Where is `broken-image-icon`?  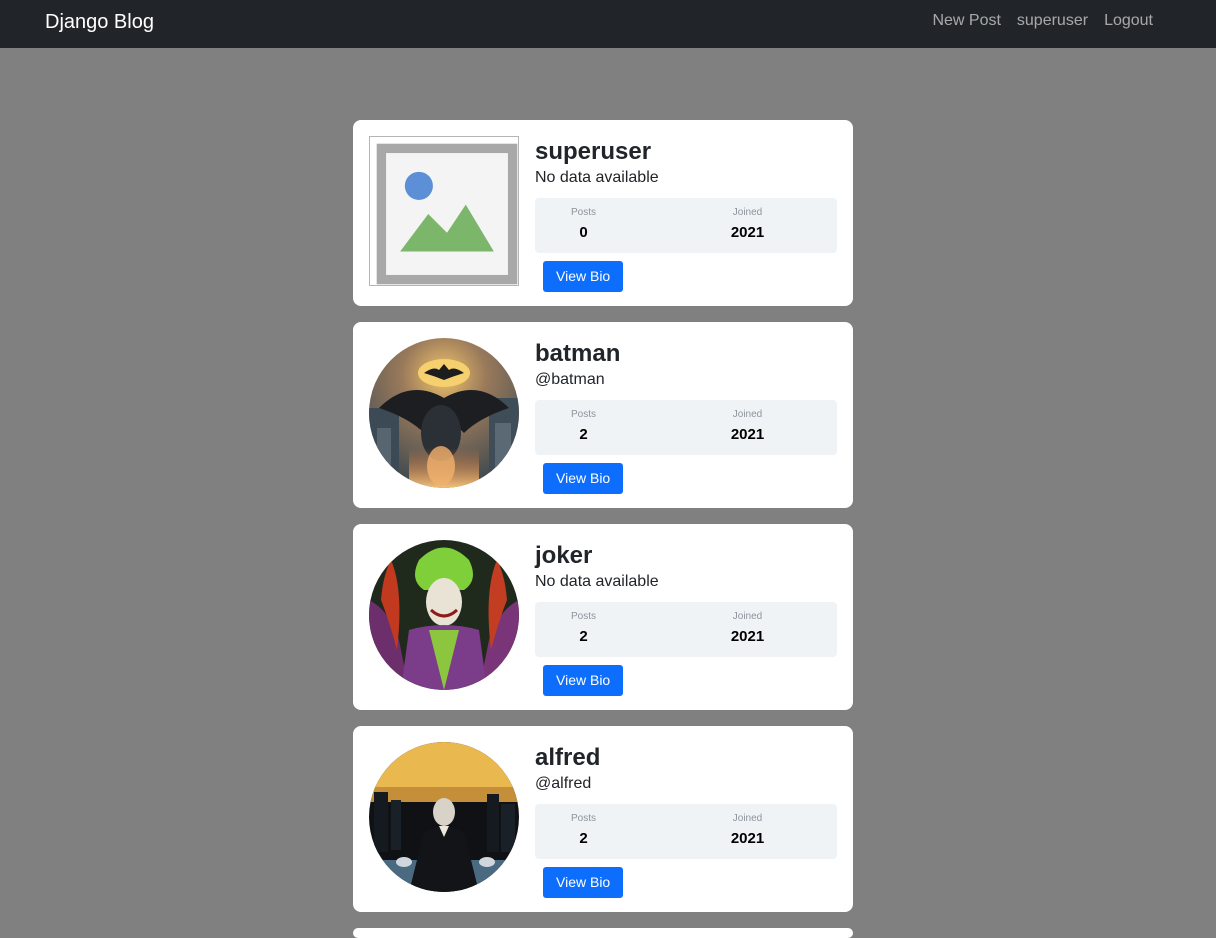
broken-image-icon is located at coordinates (447, 214).